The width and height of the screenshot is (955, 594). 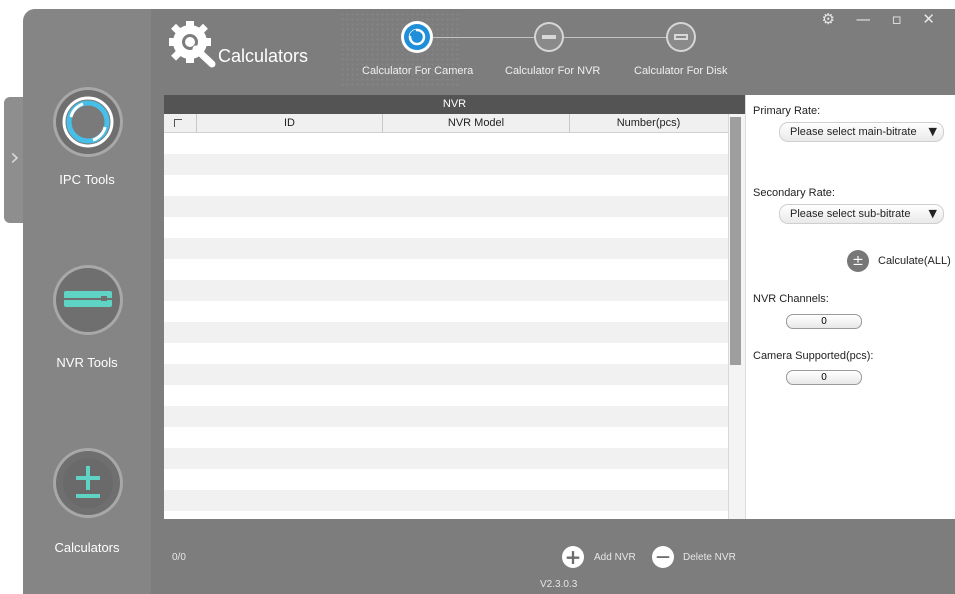 What do you see at coordinates (454, 104) in the screenshot?
I see `table-title: NVR` at bounding box center [454, 104].